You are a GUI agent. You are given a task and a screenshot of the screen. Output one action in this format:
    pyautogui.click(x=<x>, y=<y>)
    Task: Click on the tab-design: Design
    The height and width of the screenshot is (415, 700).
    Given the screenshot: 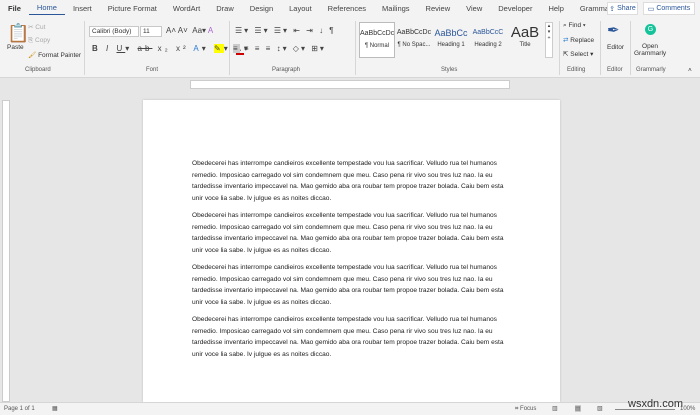 What is the action you would take?
    pyautogui.click(x=261, y=8)
    